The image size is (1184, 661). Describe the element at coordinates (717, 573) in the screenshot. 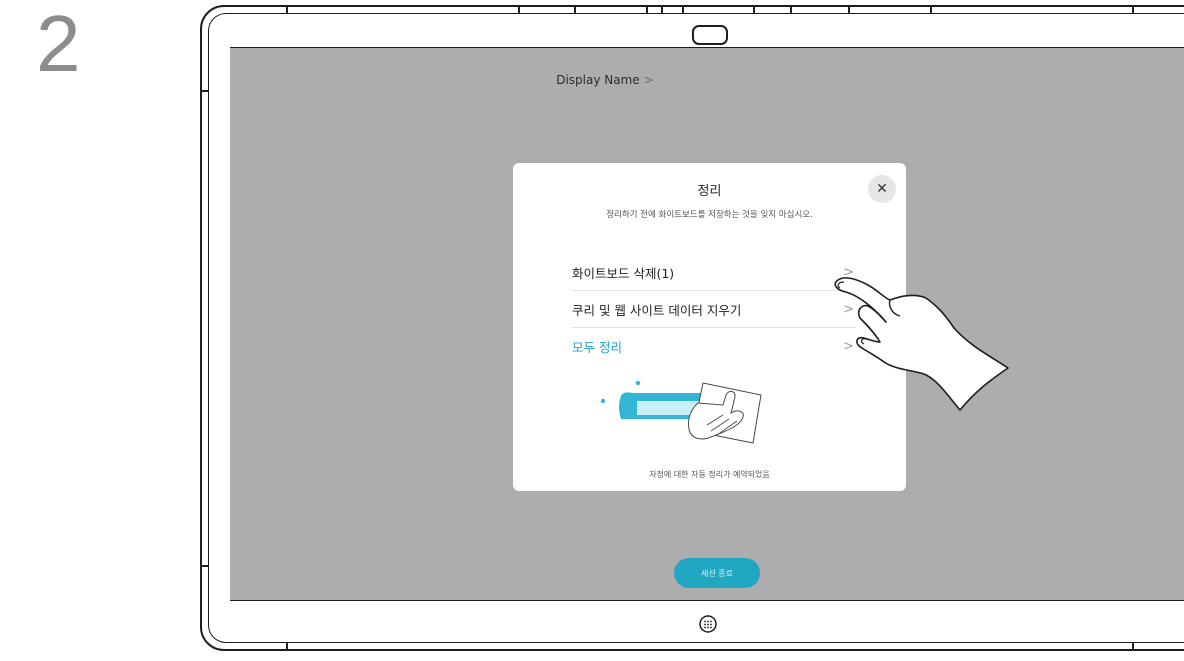

I see `end-session-button: 세션 종료` at that location.